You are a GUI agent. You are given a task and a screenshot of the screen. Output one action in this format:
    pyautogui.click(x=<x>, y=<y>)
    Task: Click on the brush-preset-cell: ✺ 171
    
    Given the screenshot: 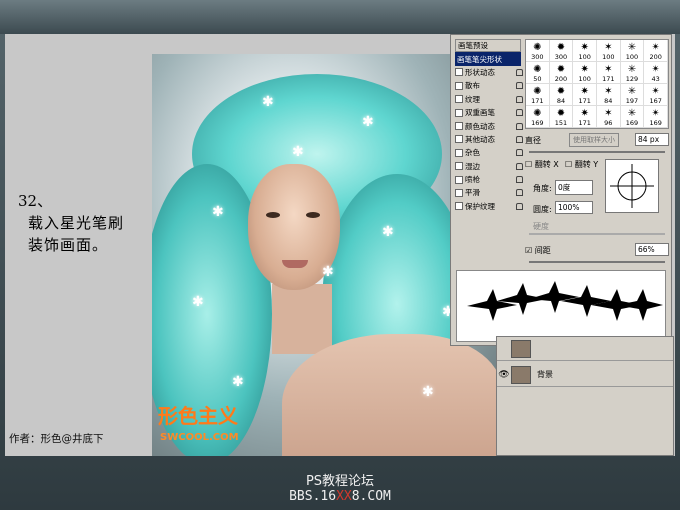 What is the action you would take?
    pyautogui.click(x=538, y=95)
    